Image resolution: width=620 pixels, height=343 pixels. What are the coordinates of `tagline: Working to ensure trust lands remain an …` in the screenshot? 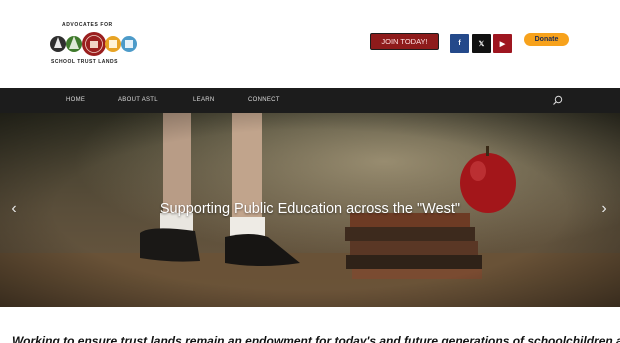 It's located at (316, 338).